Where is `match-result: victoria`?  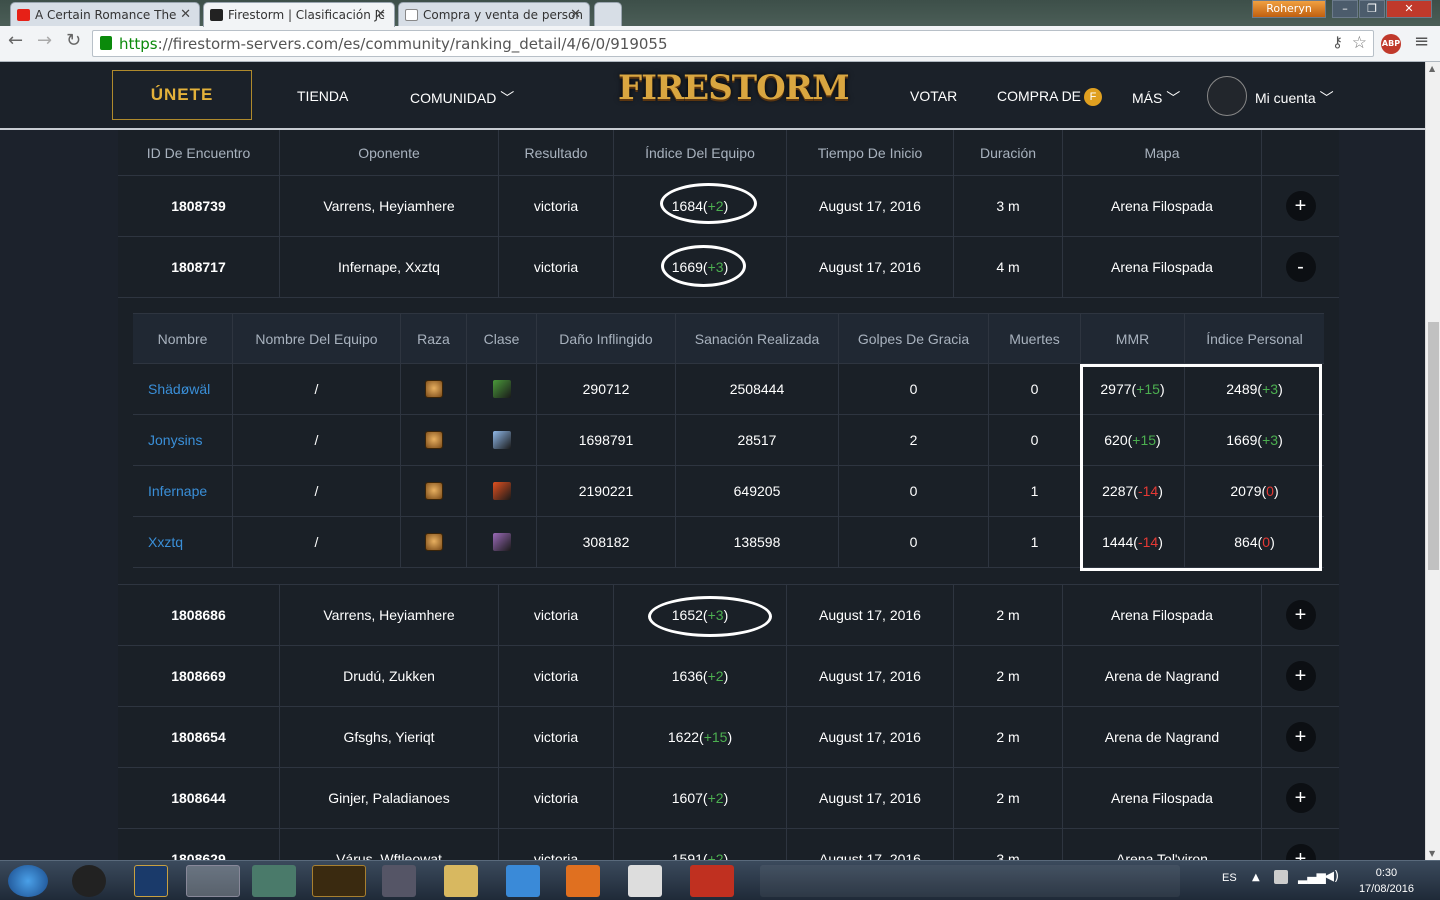 match-result: victoria is located at coordinates (556, 798).